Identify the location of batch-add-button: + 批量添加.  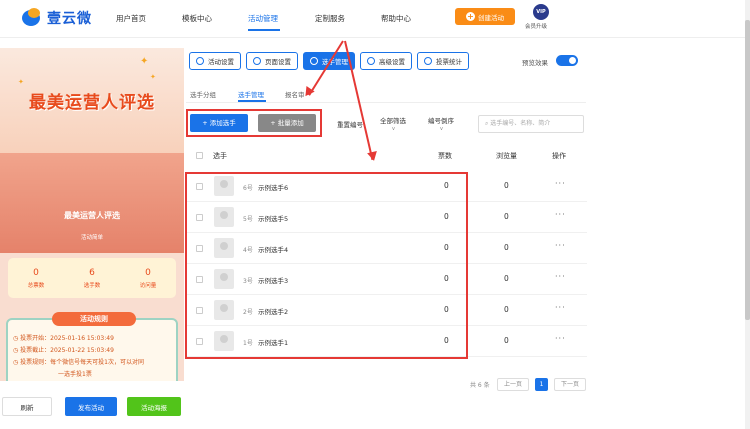
(287, 123).